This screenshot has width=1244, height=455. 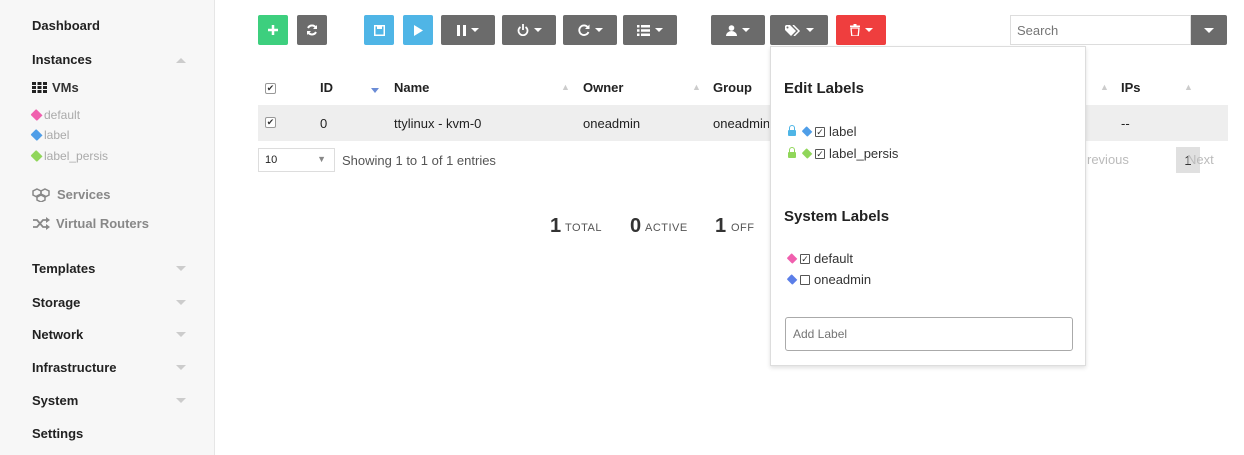 What do you see at coordinates (62, 115) in the screenshot?
I see `sidebar-label-text: default` at bounding box center [62, 115].